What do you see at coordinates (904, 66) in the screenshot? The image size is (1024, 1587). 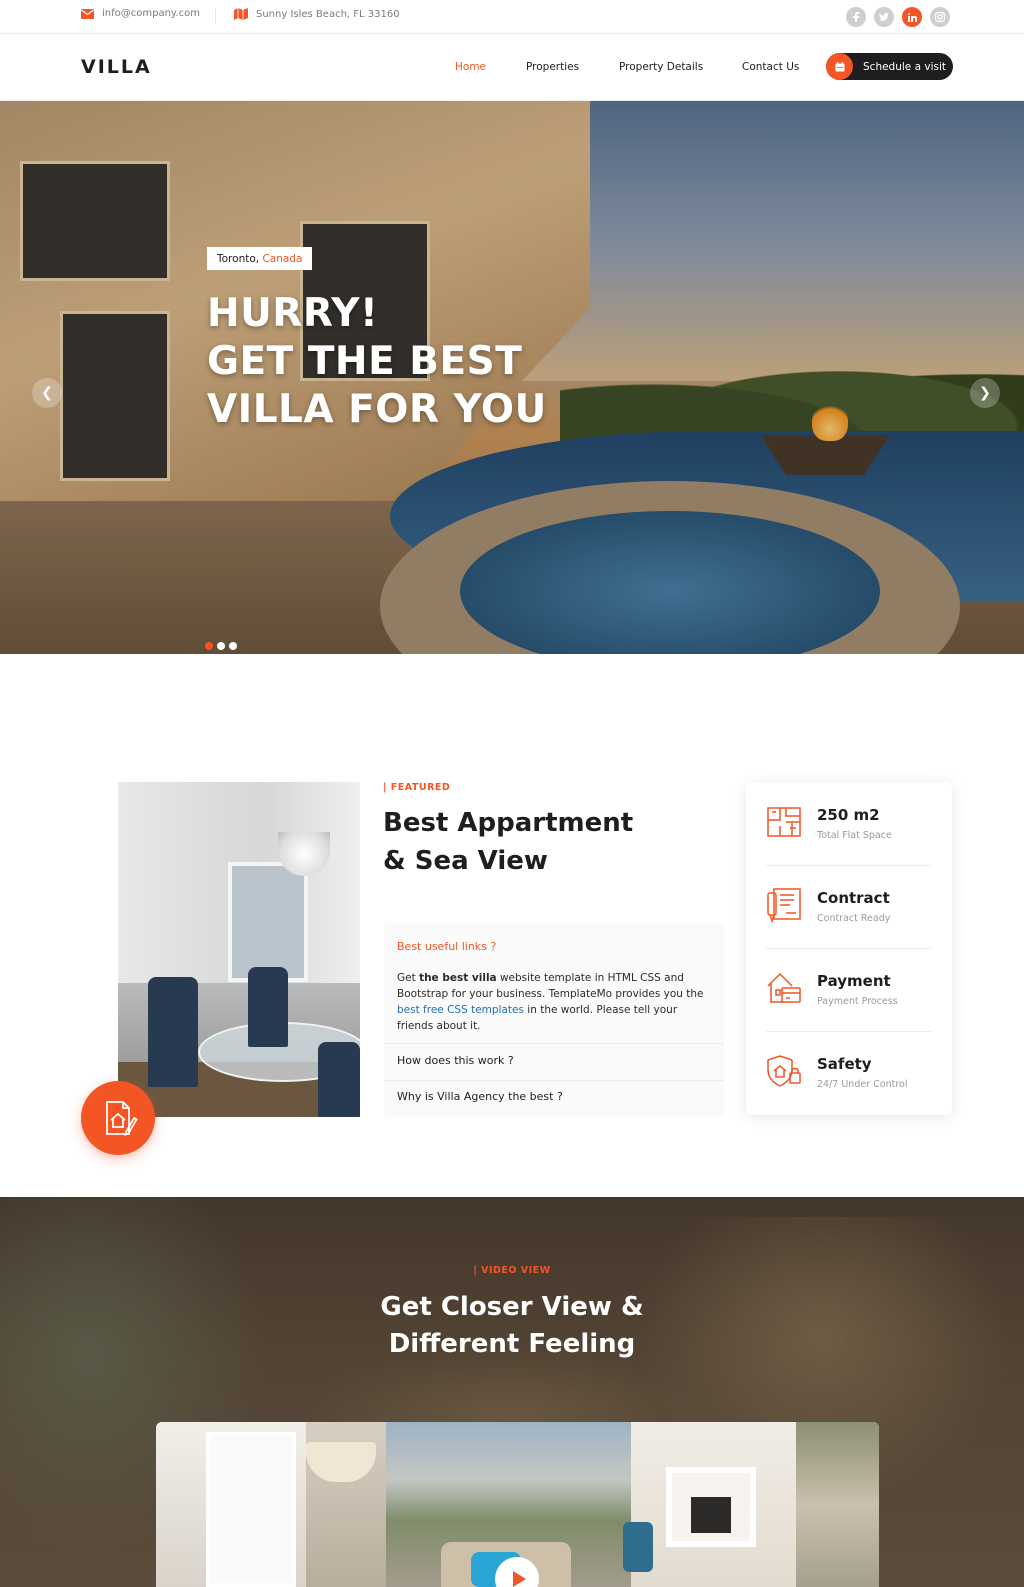 I see `schedule-visit-label: Schedule a visit` at bounding box center [904, 66].